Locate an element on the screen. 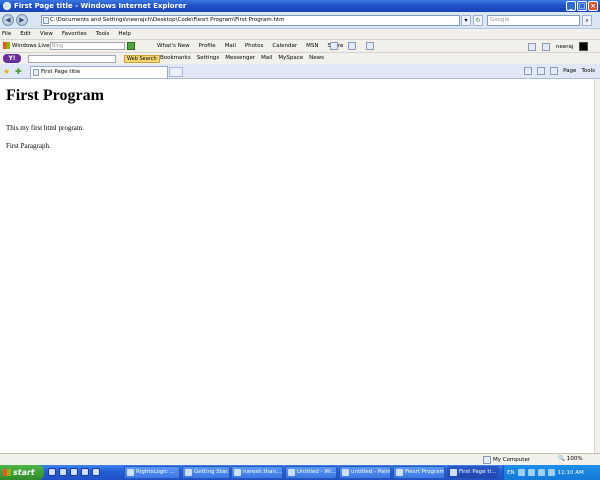 The height and width of the screenshot is (480, 600). page-menu: Page is located at coordinates (569, 71).